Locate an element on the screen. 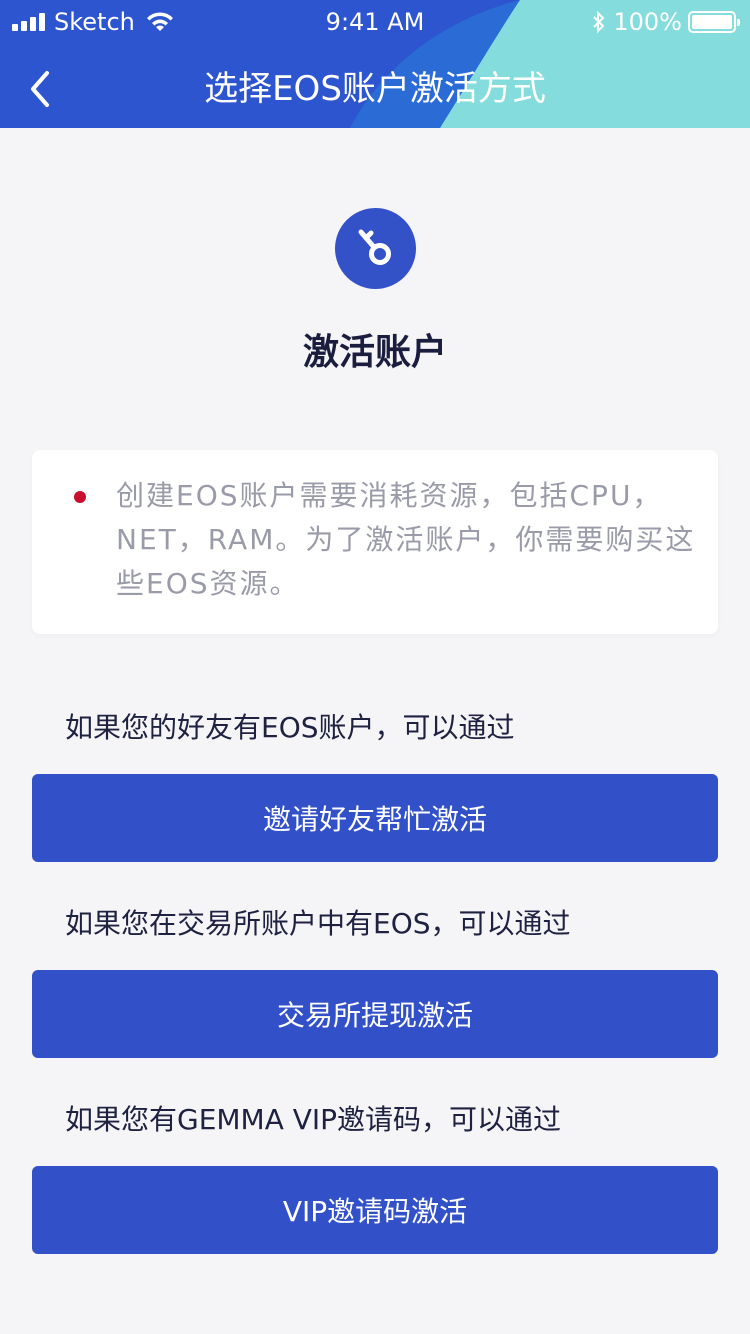 The height and width of the screenshot is (1334, 750). invite-friend-button: 邀请好友帮忙激活 is located at coordinates (375, 818).